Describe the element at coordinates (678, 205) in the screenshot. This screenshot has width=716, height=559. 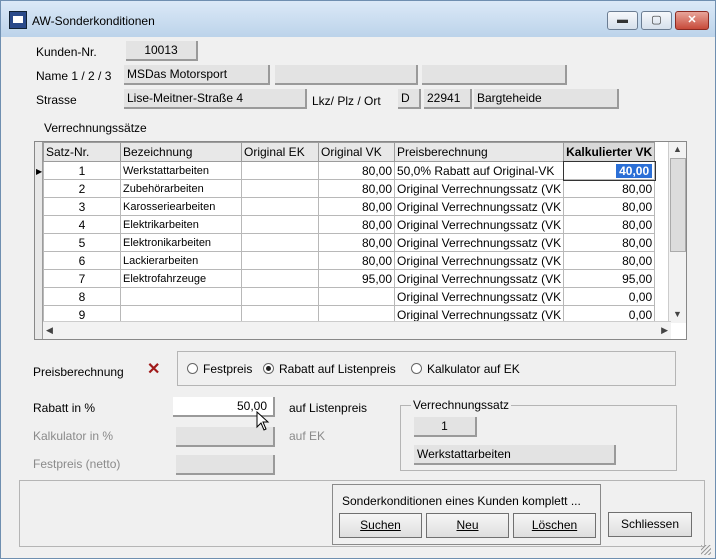
I see `scroll-thumb` at that location.